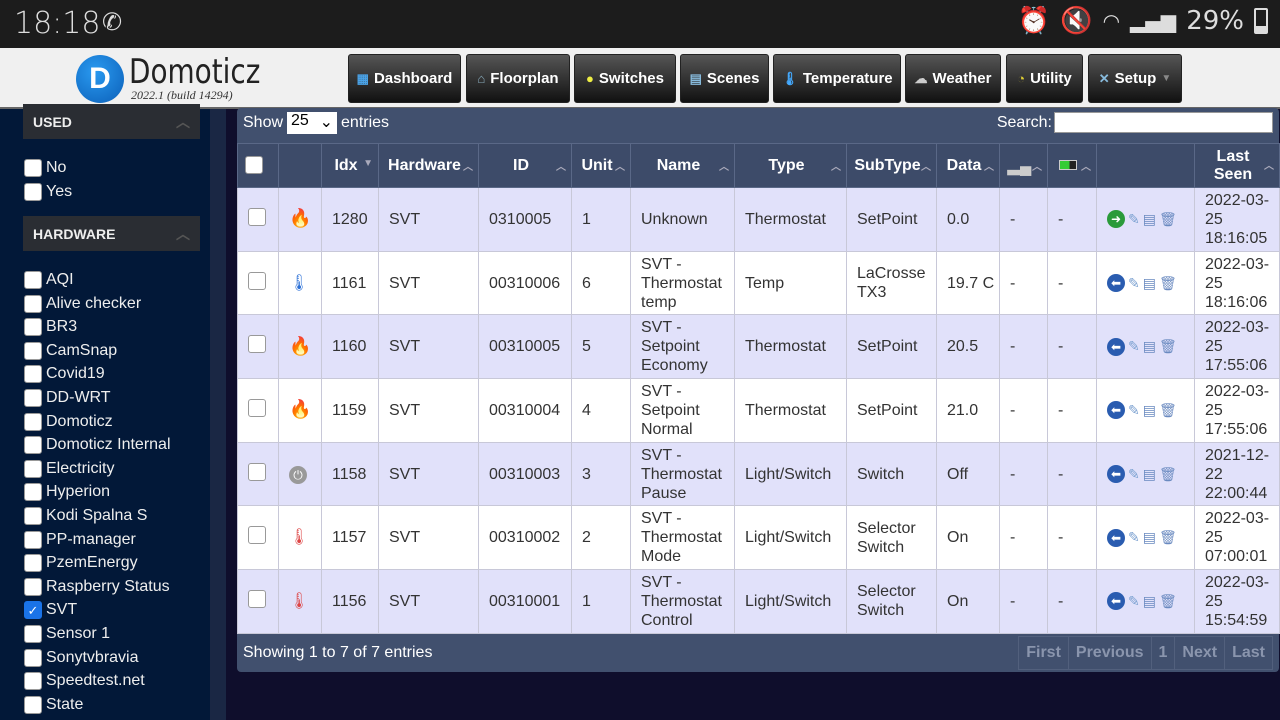 The height and width of the screenshot is (720, 1280). I want to click on hardware-section-header: HARDWARE ︿, so click(111, 233).